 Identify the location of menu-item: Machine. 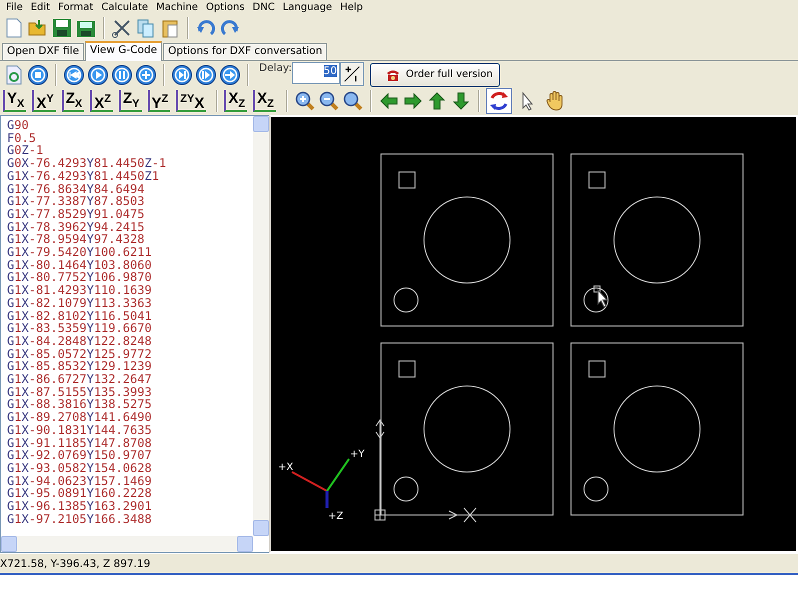
(177, 7).